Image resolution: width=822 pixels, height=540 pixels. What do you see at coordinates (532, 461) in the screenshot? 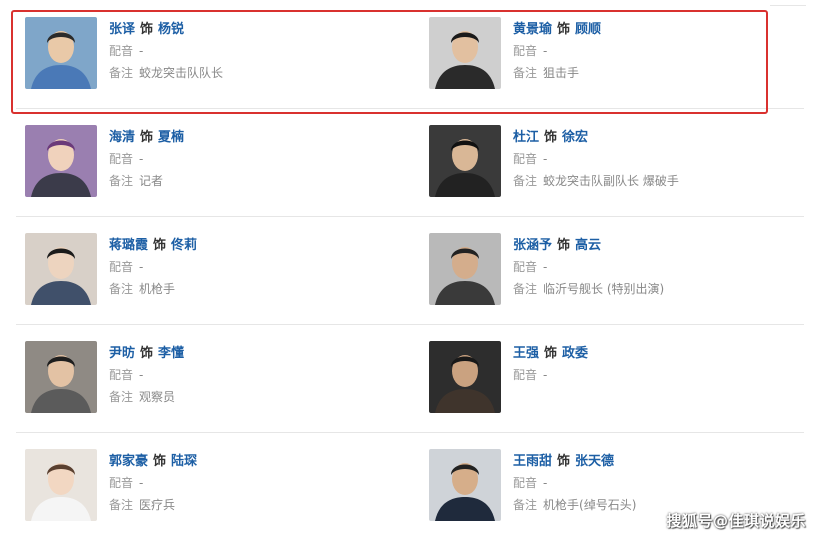
I see `actor-link: 王雨甜` at bounding box center [532, 461].